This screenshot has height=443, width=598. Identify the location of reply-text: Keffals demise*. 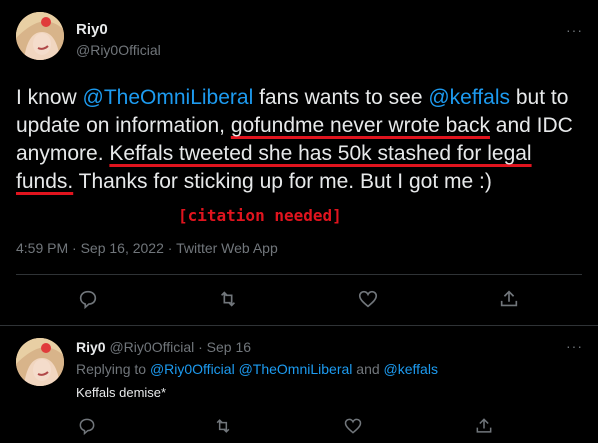
(121, 392).